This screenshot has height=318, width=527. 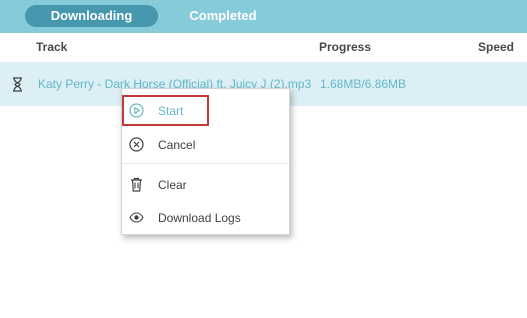 I want to click on menu-item-start: Start, so click(x=205, y=111).